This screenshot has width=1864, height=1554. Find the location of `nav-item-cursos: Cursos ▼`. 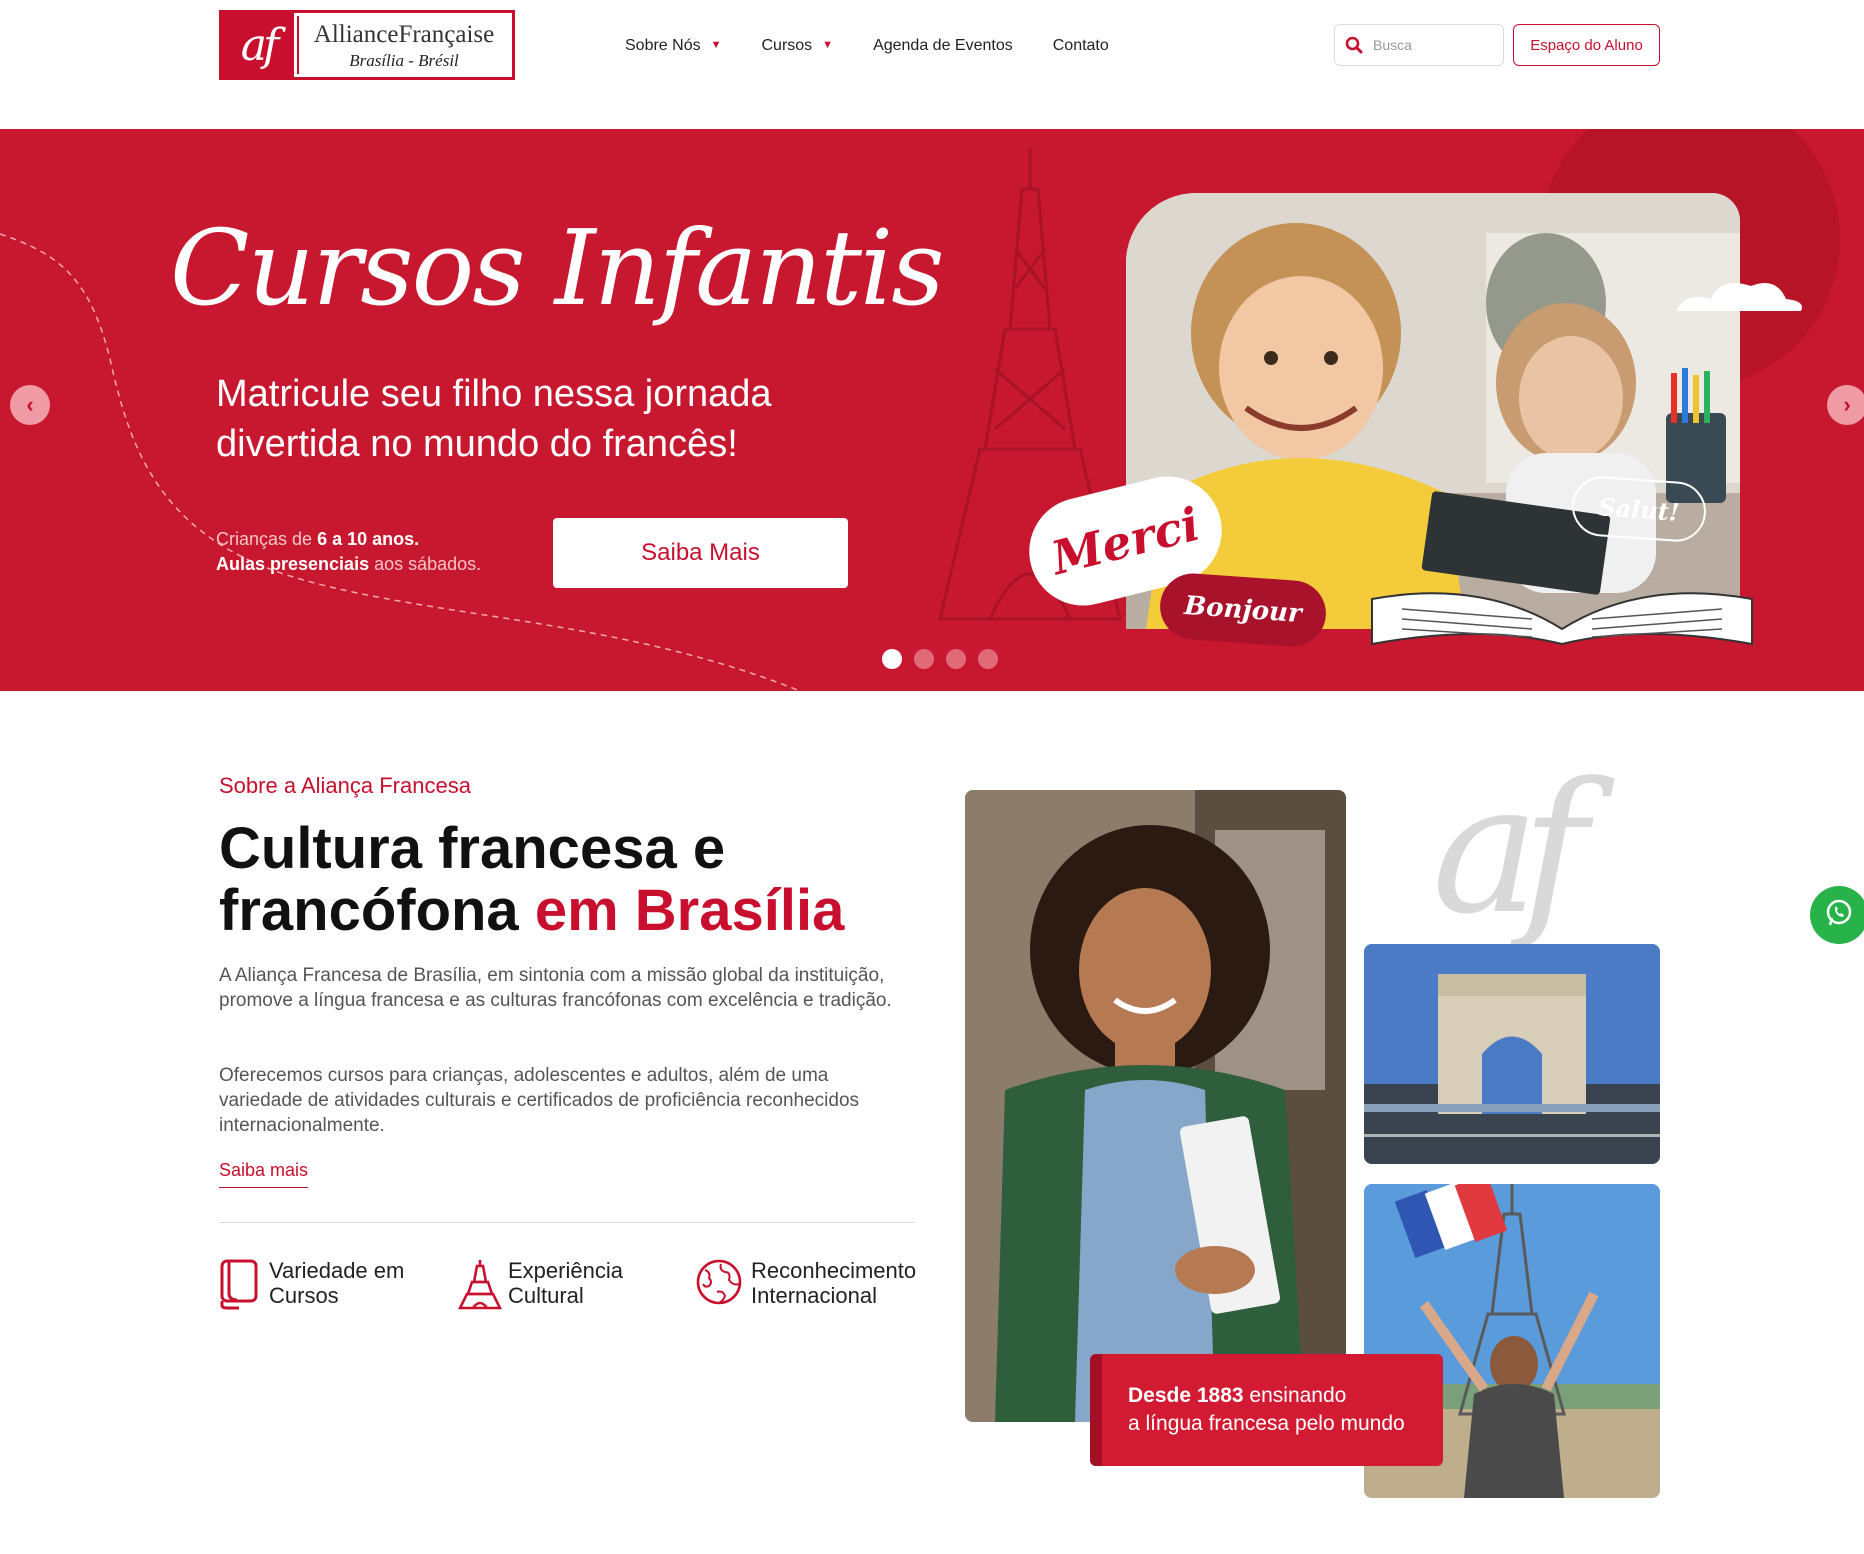

nav-item-cursos: Cursos ▼ is located at coordinates (797, 46).